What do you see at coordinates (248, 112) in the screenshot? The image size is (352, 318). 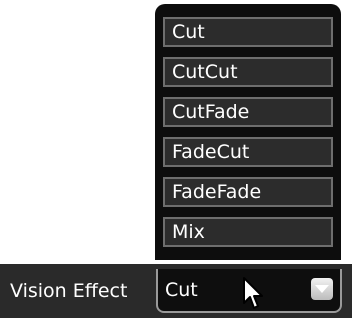 I see `option-cutfade: CutFade` at bounding box center [248, 112].